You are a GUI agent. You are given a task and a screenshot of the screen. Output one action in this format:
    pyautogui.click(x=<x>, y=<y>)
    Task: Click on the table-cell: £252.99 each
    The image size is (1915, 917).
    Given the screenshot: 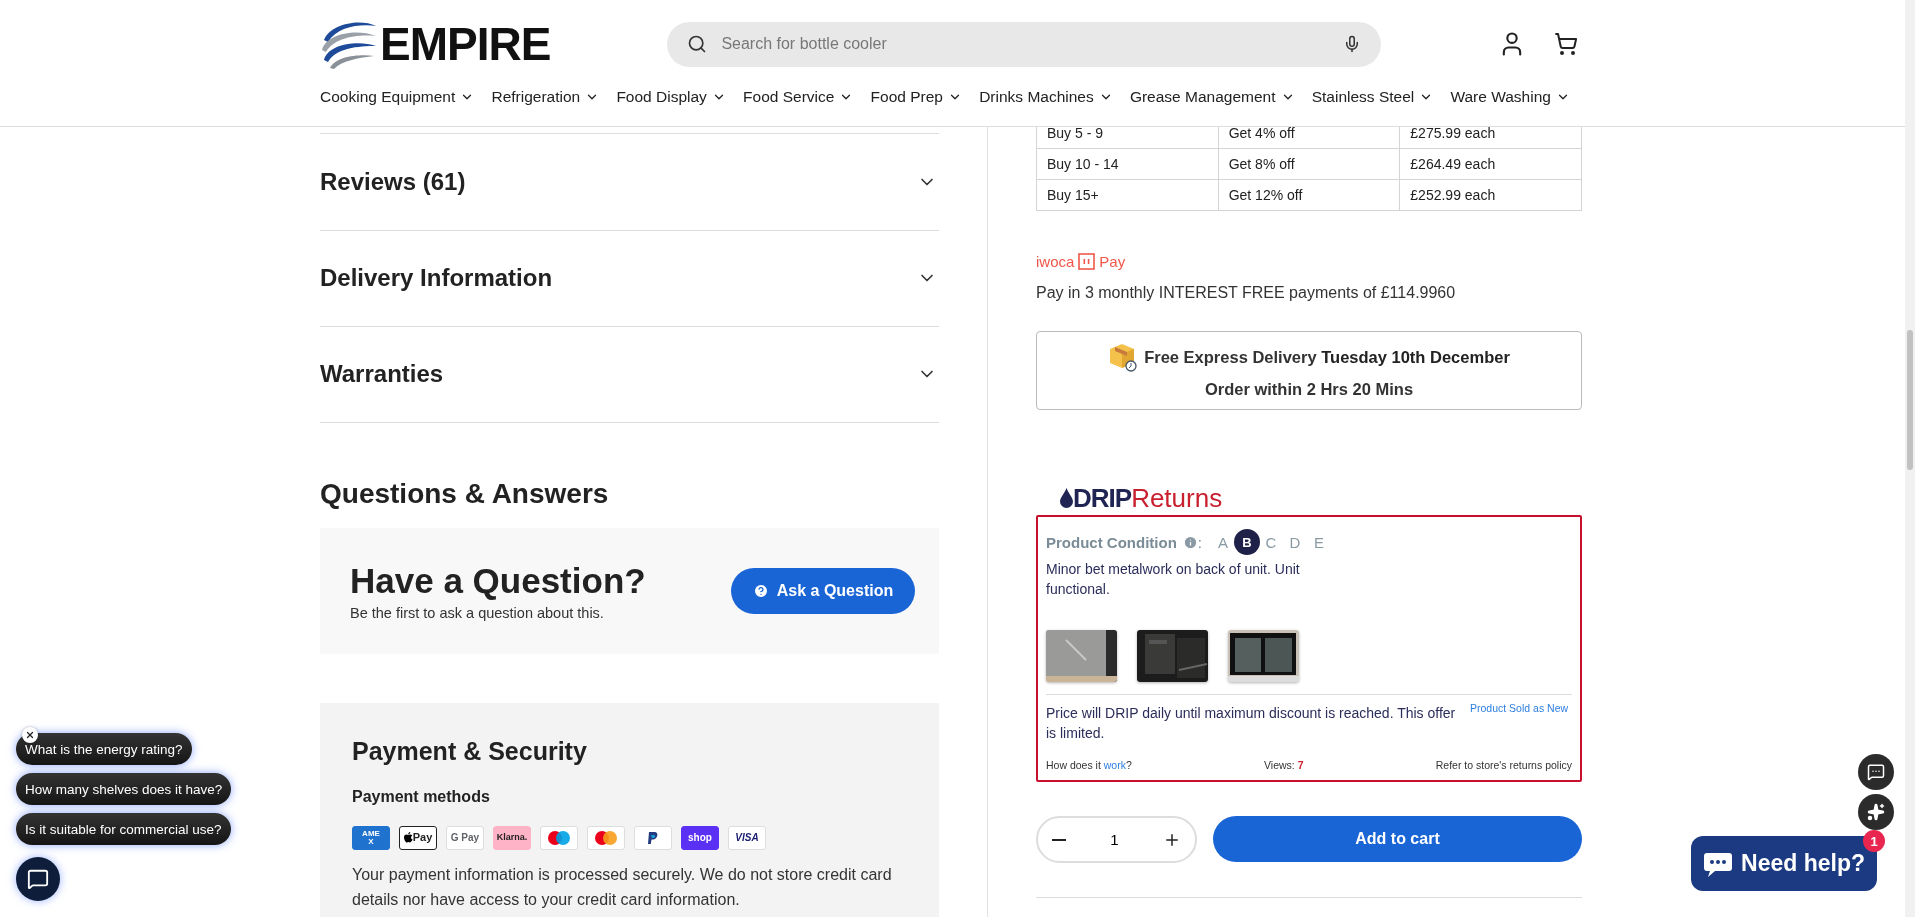 What is the action you would take?
    pyautogui.click(x=1490, y=195)
    